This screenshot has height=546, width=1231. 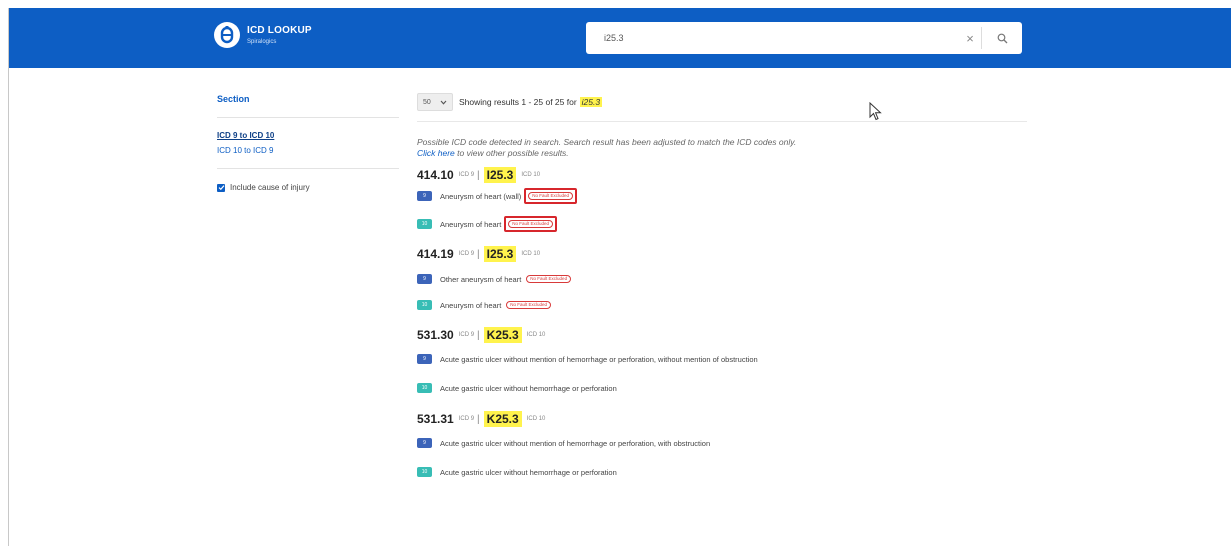 I want to click on logo-subtitle: Spiralogics, so click(x=262, y=41).